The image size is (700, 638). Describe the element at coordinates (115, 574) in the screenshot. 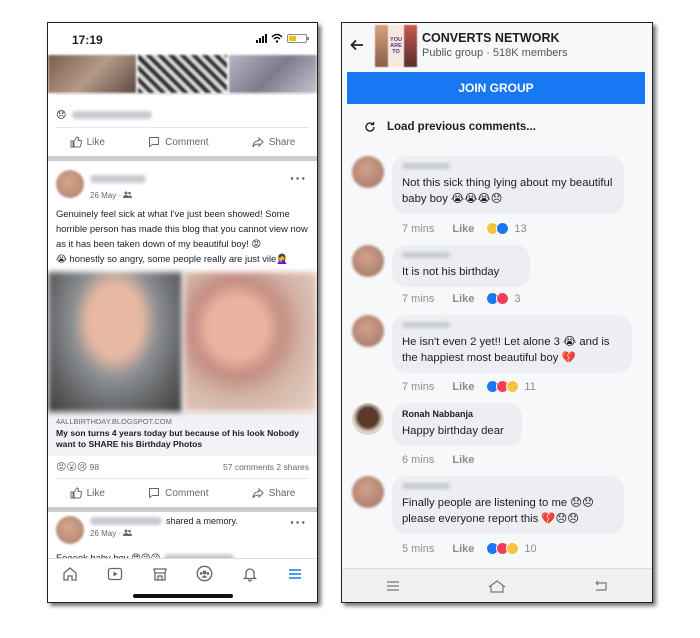

I see `video-icon` at that location.